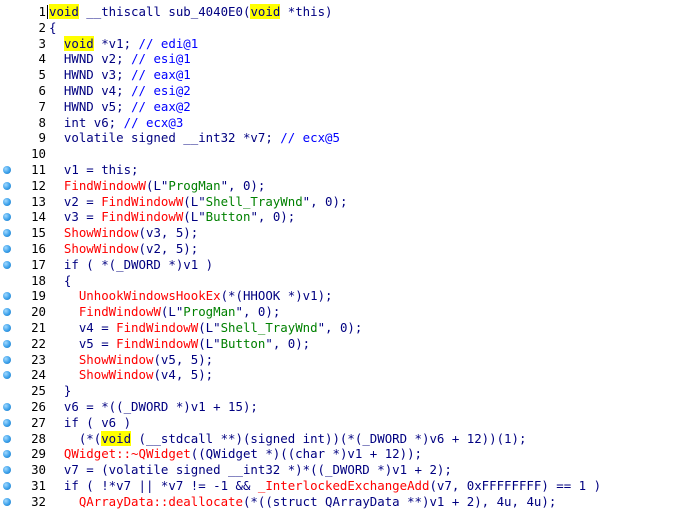  What do you see at coordinates (60, 391) in the screenshot?
I see `code-text: }` at bounding box center [60, 391].